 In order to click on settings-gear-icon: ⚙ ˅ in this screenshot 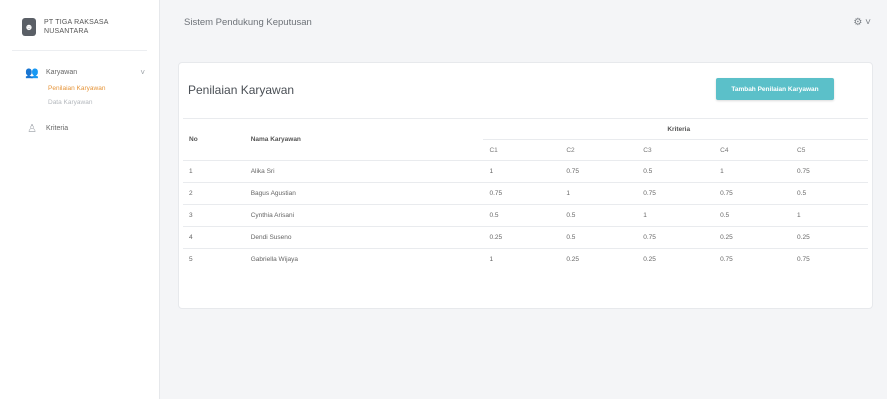, I will do `click(862, 22)`.